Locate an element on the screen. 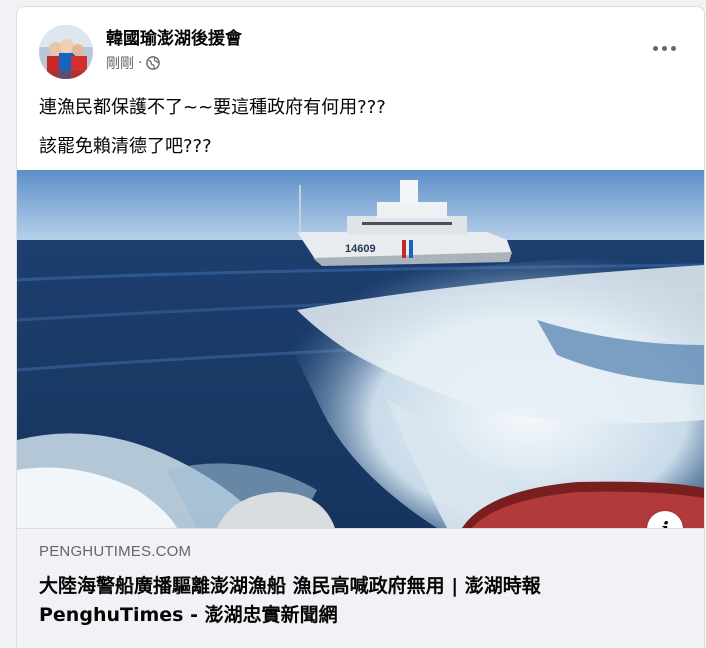  link-domain: PENGHUTIMES.COM is located at coordinates (115, 551).